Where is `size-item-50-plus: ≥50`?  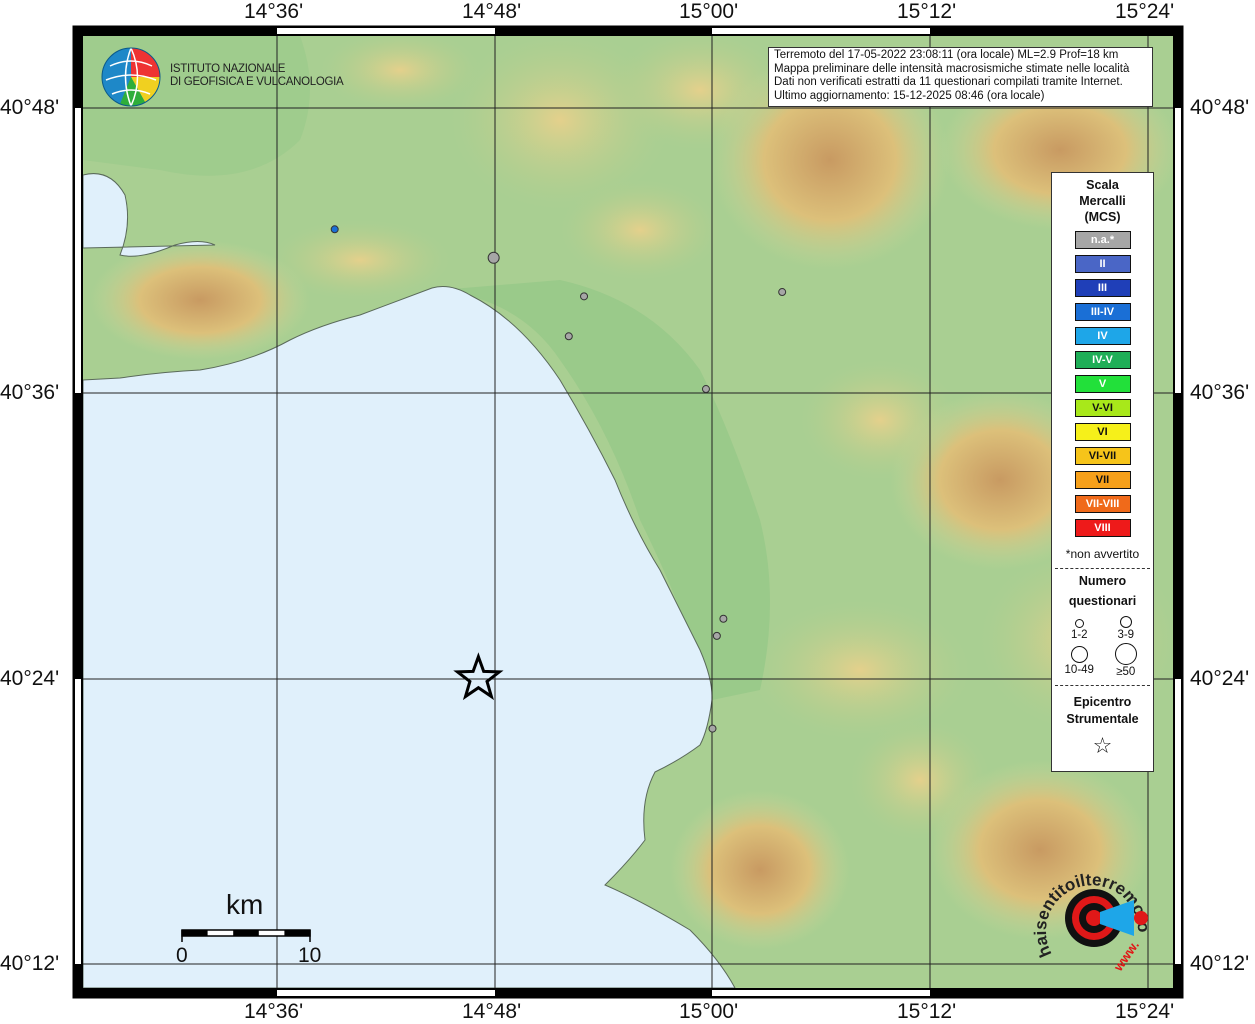
size-item-50-plus: ≥50 is located at coordinates (1126, 660).